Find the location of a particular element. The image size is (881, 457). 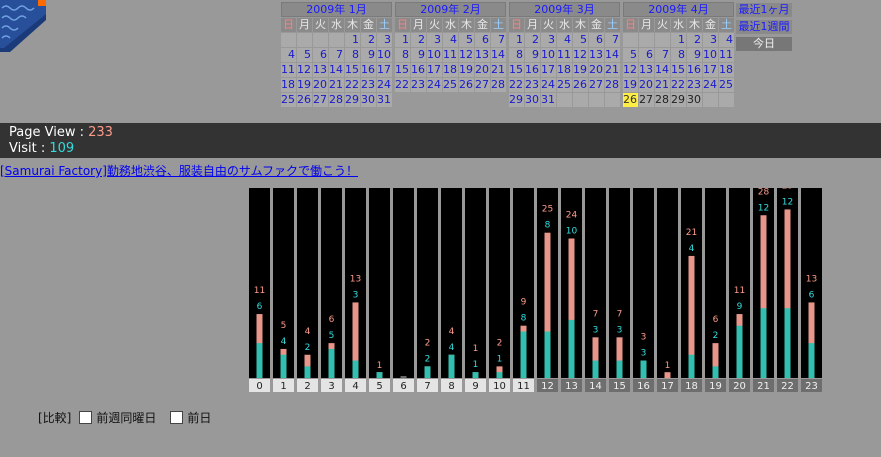

calendar-day-today: 26 is located at coordinates (630, 100).